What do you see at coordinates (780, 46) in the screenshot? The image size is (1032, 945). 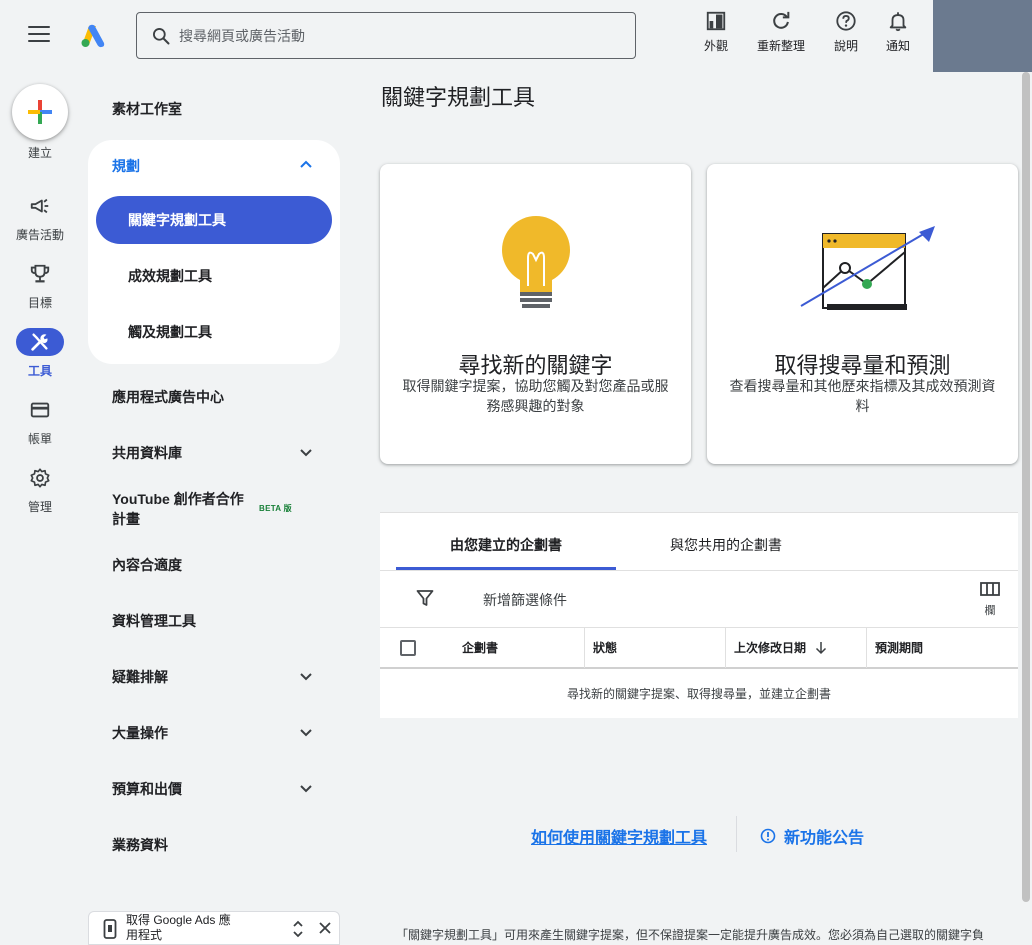 I see `refresh-label: 重新整理` at bounding box center [780, 46].